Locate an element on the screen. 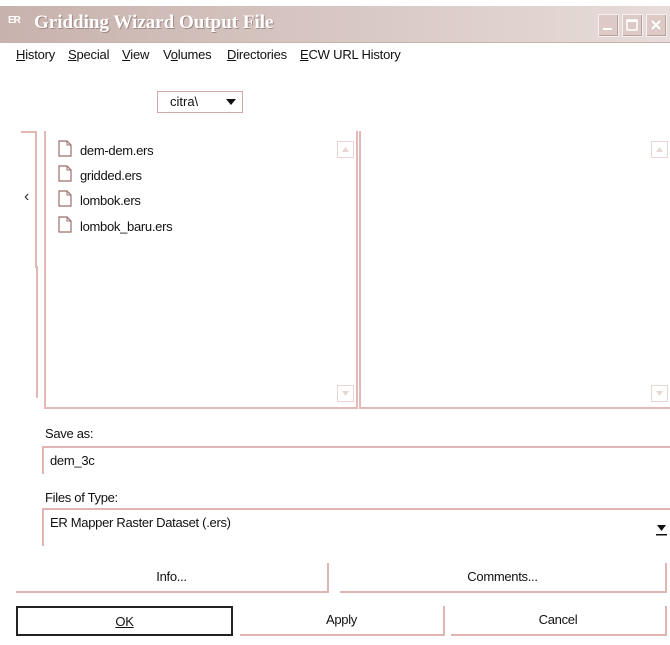 This screenshot has width=670, height=645. apply-button: Apply is located at coordinates (342, 621).